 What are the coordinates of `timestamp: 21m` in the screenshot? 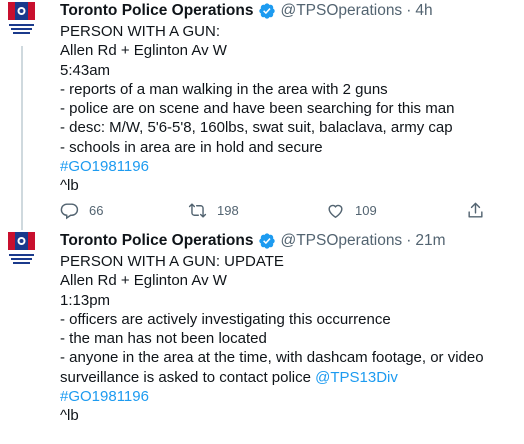 It's located at (430, 241).